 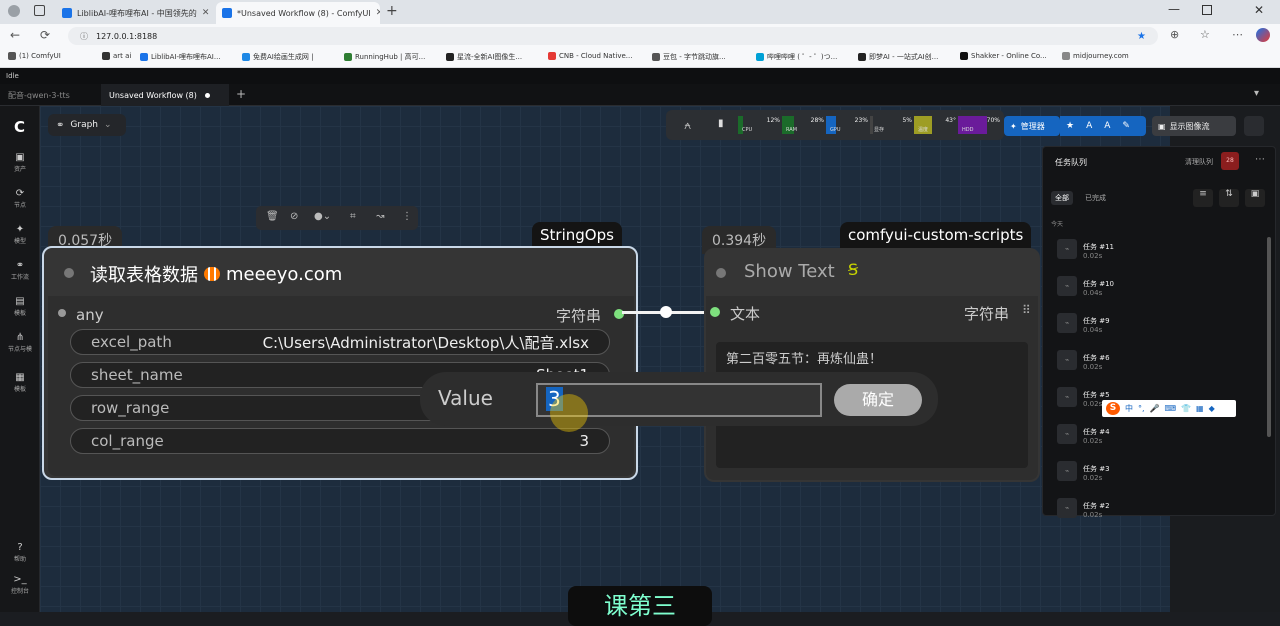 I want to click on queue-item: ⌁ 任务 #4 0.02s, so click(x=1157, y=439).